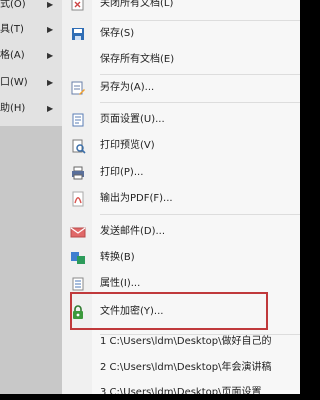 The height and width of the screenshot is (400, 320). Describe the element at coordinates (78, 232) in the screenshot. I see `mail-icon` at that location.